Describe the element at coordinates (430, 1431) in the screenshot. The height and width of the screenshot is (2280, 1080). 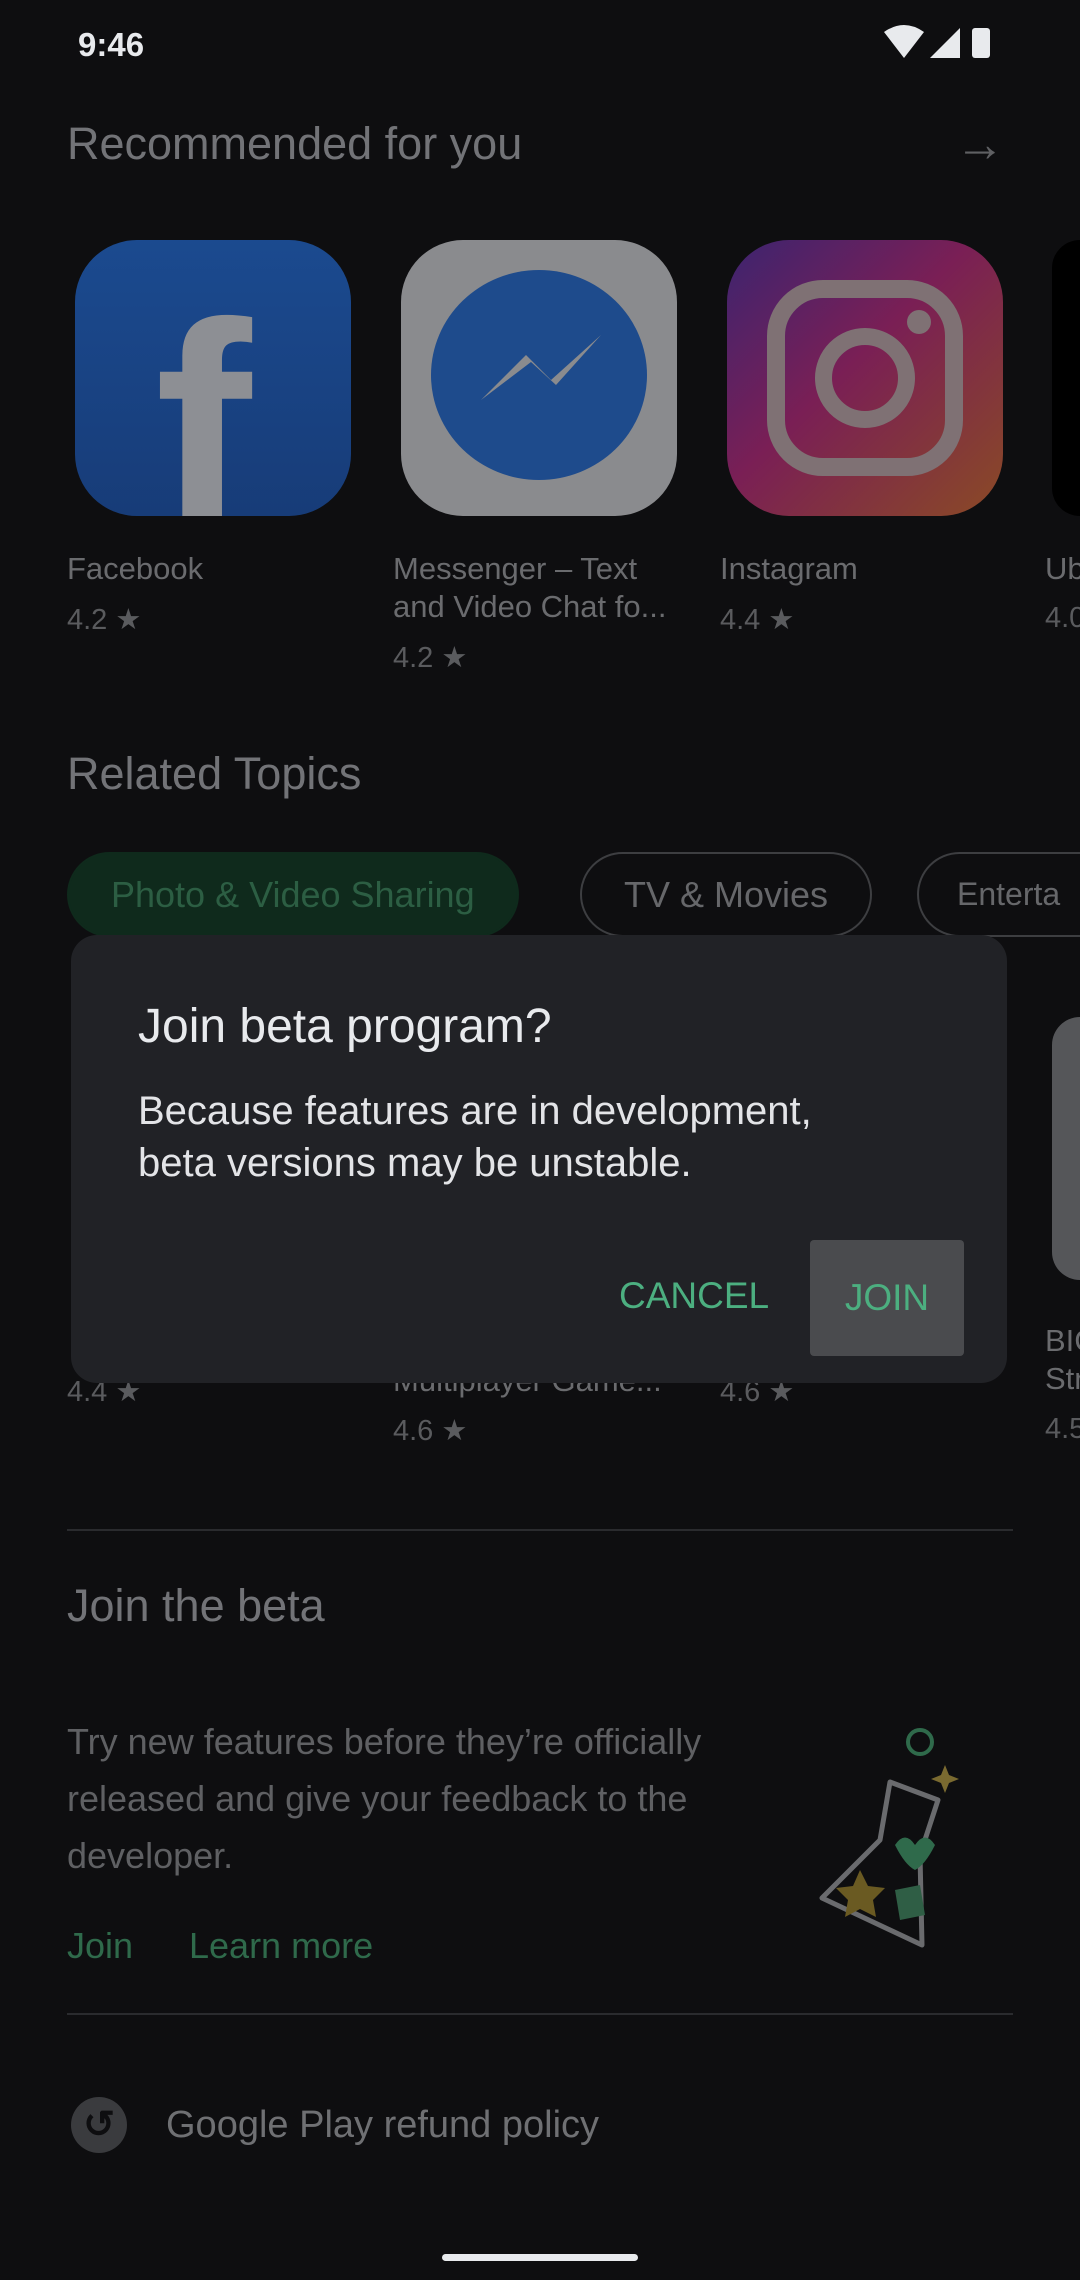
I see `app-rating: 4.6 ★` at that location.